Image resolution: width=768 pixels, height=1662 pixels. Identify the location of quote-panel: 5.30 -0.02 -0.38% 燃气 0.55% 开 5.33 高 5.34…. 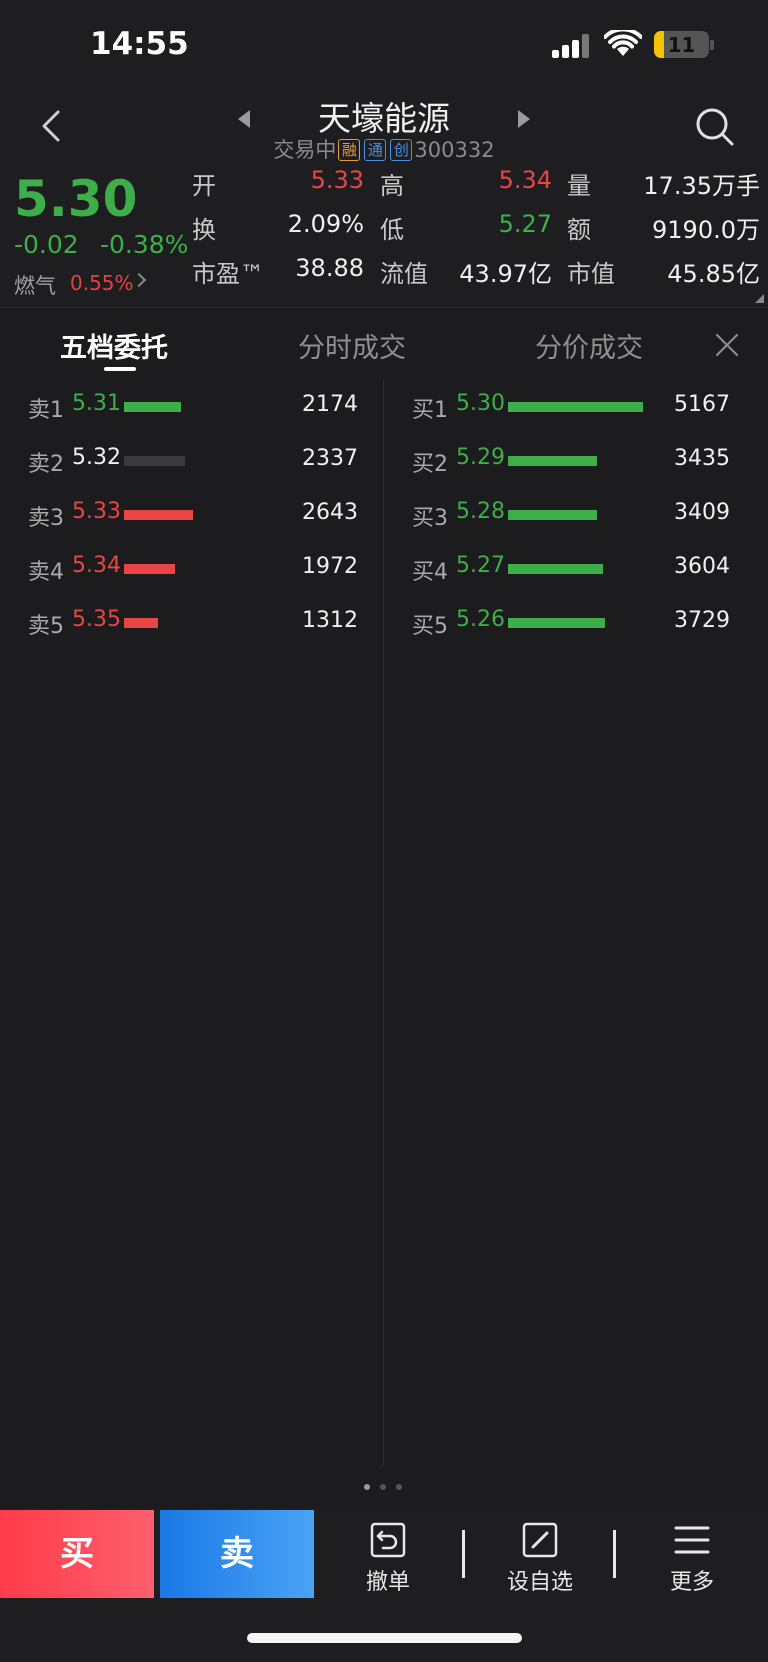
(384, 235).